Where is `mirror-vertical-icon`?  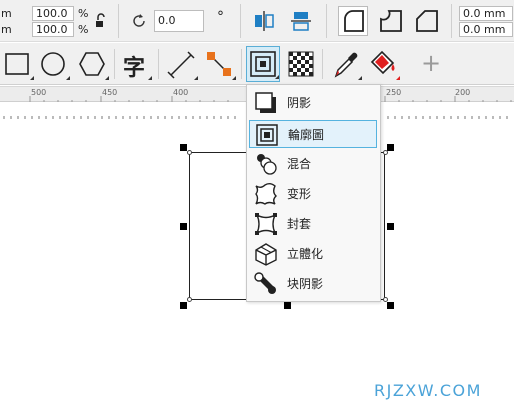 mirror-vertical-icon is located at coordinates (301, 21).